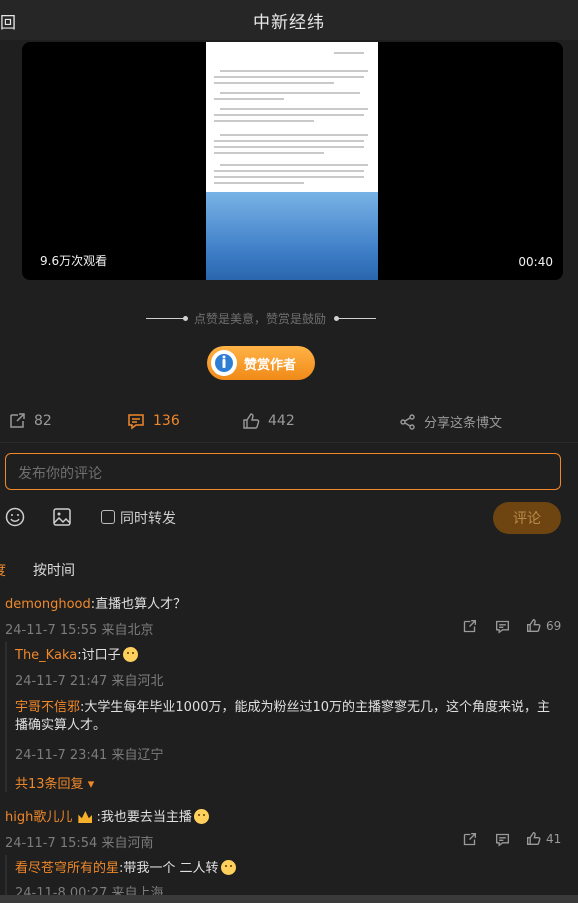  What do you see at coordinates (47, 707) in the screenshot?
I see `reply-username: 宇哥不信邪` at bounding box center [47, 707].